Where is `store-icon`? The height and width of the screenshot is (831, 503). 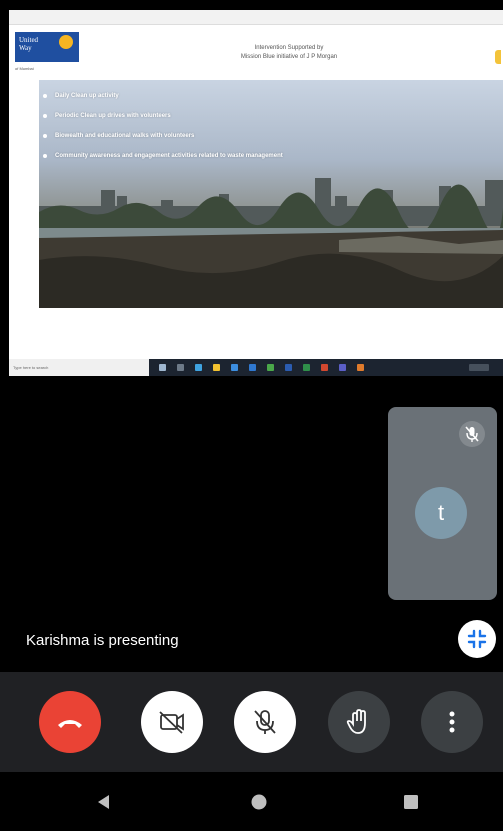 store-icon is located at coordinates (234, 367).